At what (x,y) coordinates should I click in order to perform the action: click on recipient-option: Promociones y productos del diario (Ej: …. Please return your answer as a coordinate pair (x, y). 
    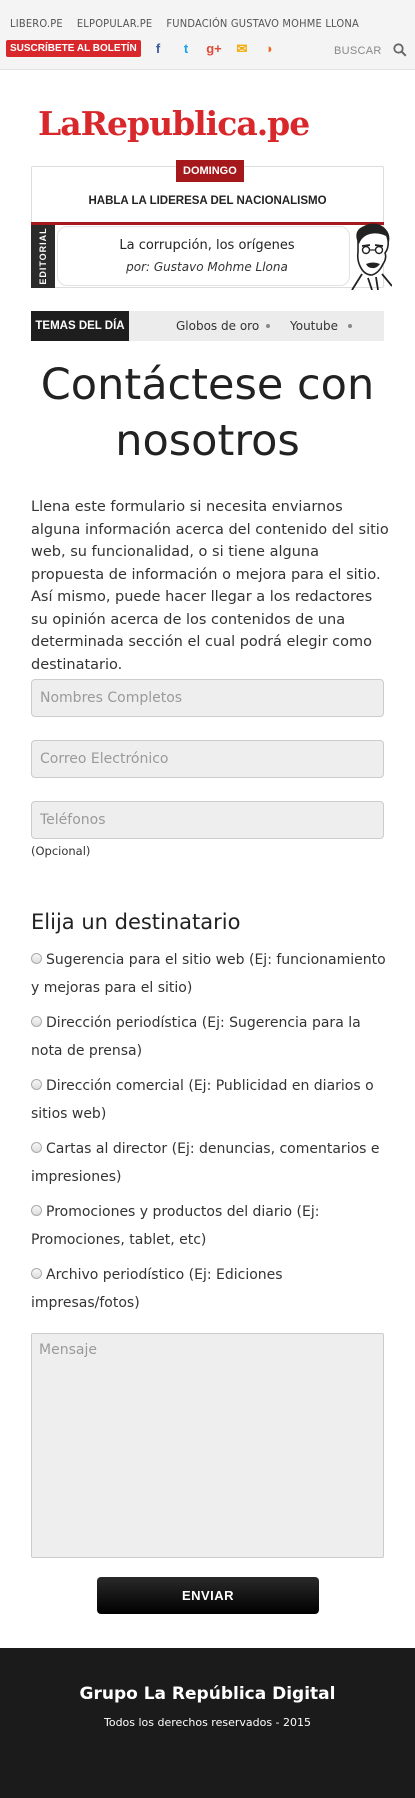
    Looking at the image, I should click on (208, 1226).